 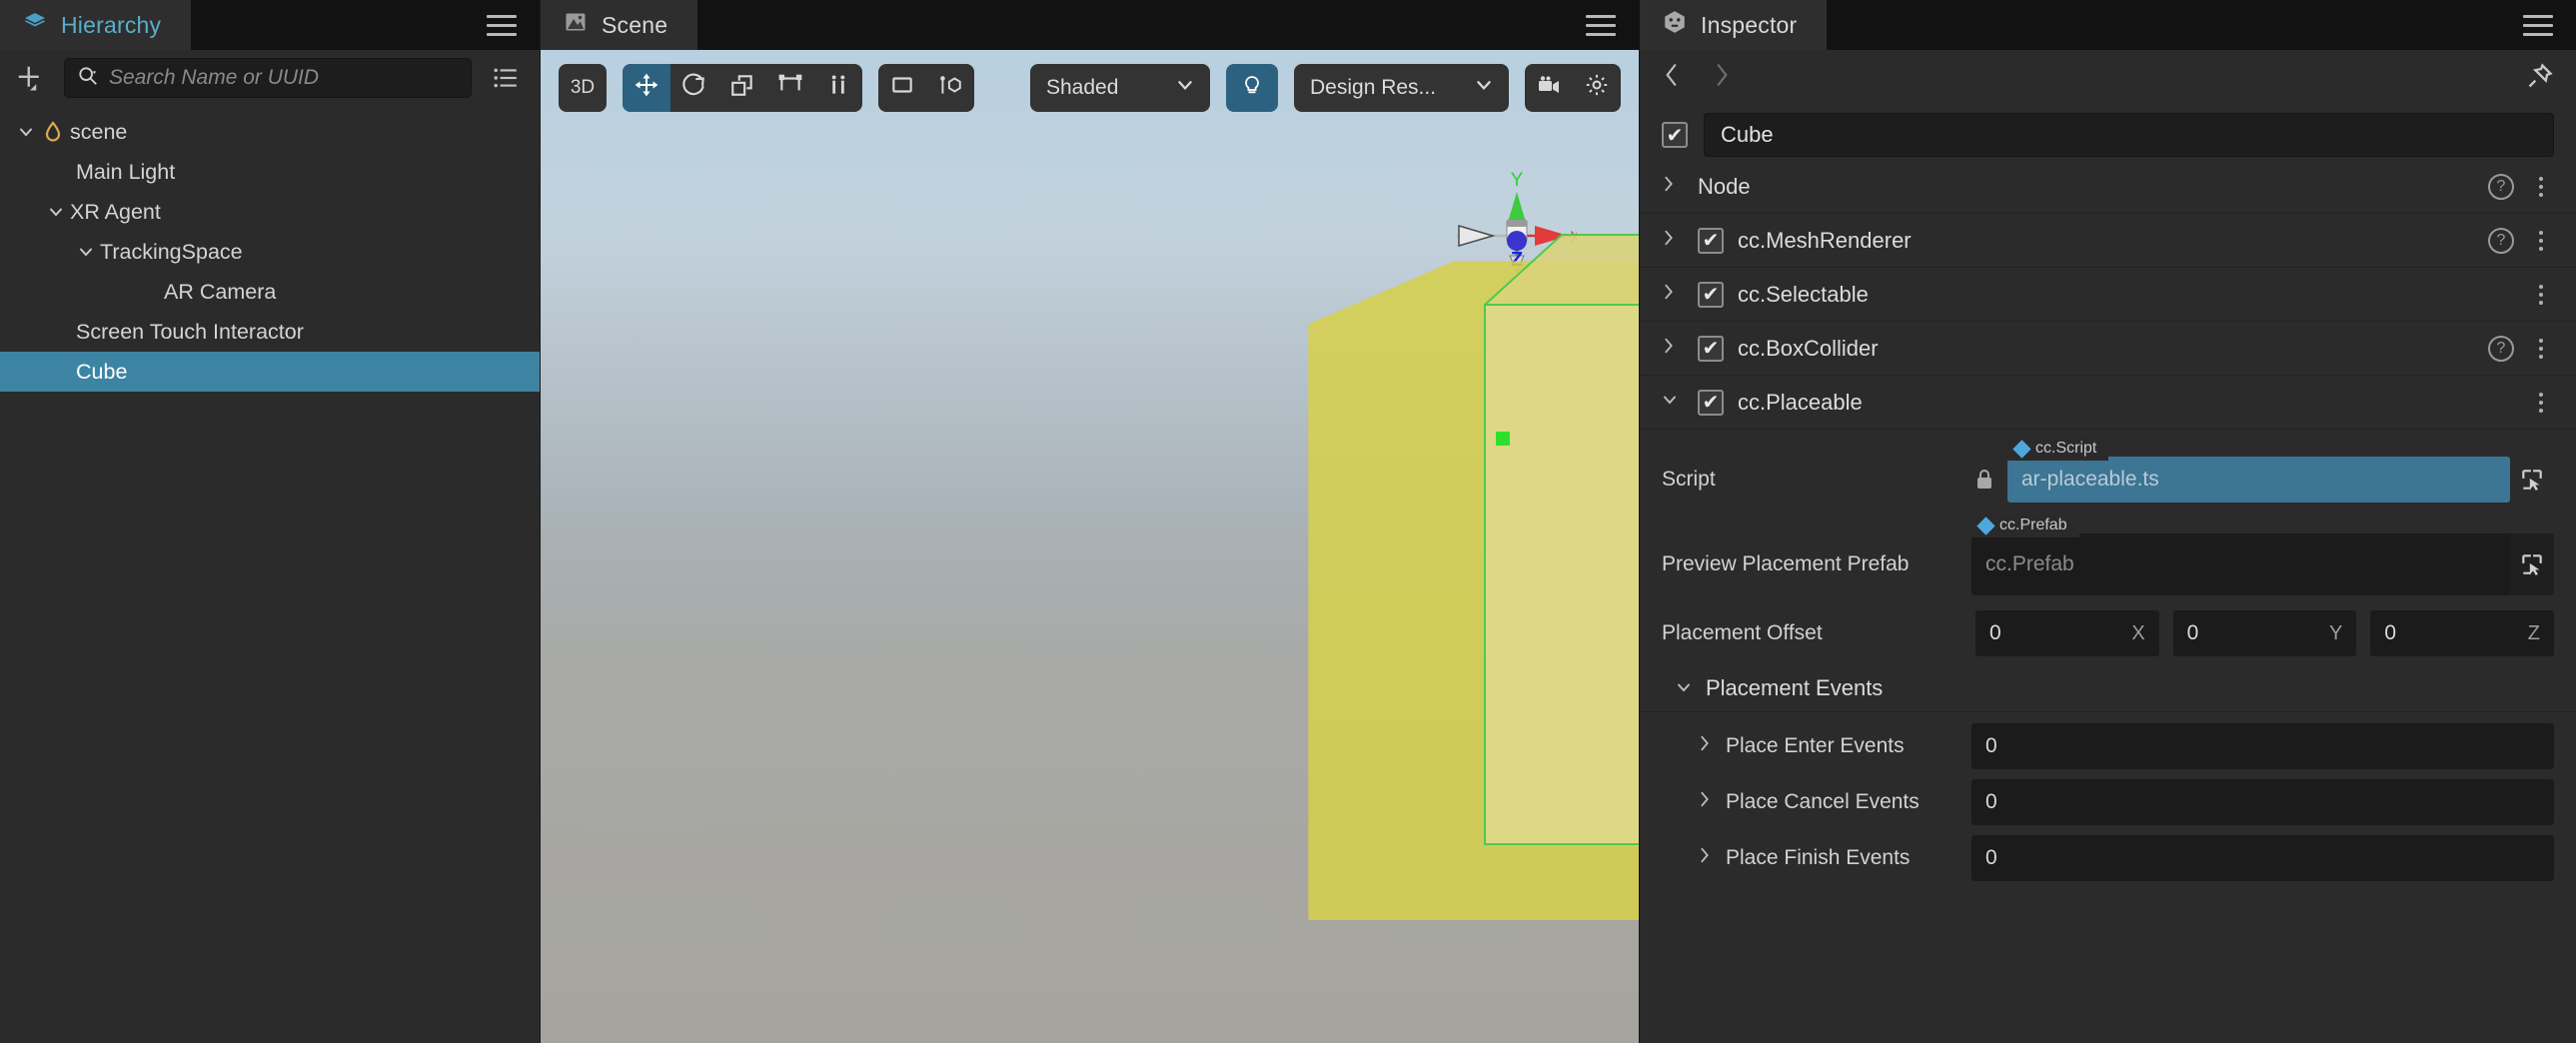 I want to click on tree-node-label: Screen Touch Interactor, so click(x=190, y=331).